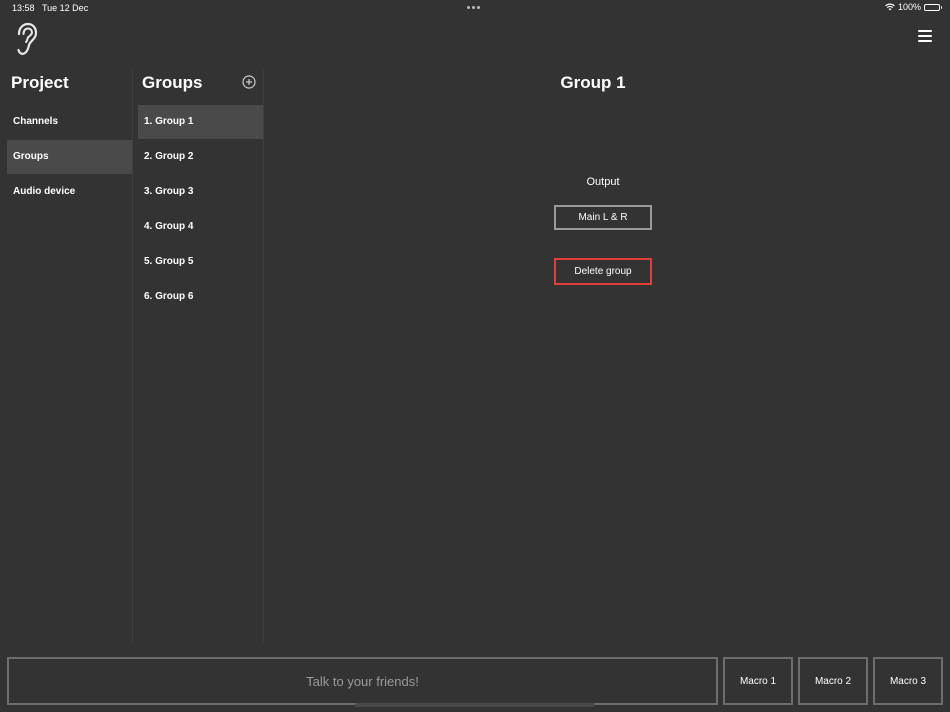 This screenshot has width=950, height=712. I want to click on status-date: Tue 12 Dec, so click(65, 8).